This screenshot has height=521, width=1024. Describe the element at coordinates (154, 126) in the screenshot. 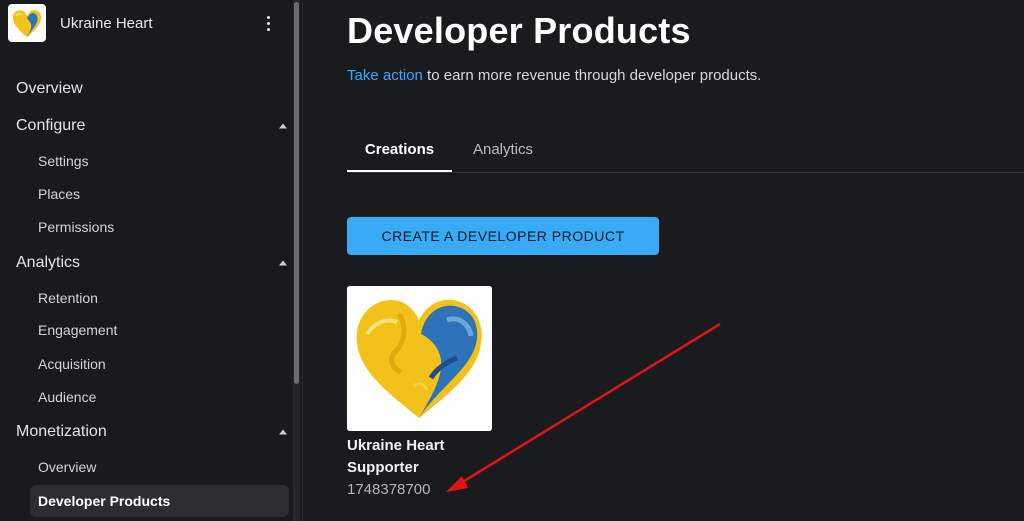

I see `sidebar-item-configure: Configure` at that location.